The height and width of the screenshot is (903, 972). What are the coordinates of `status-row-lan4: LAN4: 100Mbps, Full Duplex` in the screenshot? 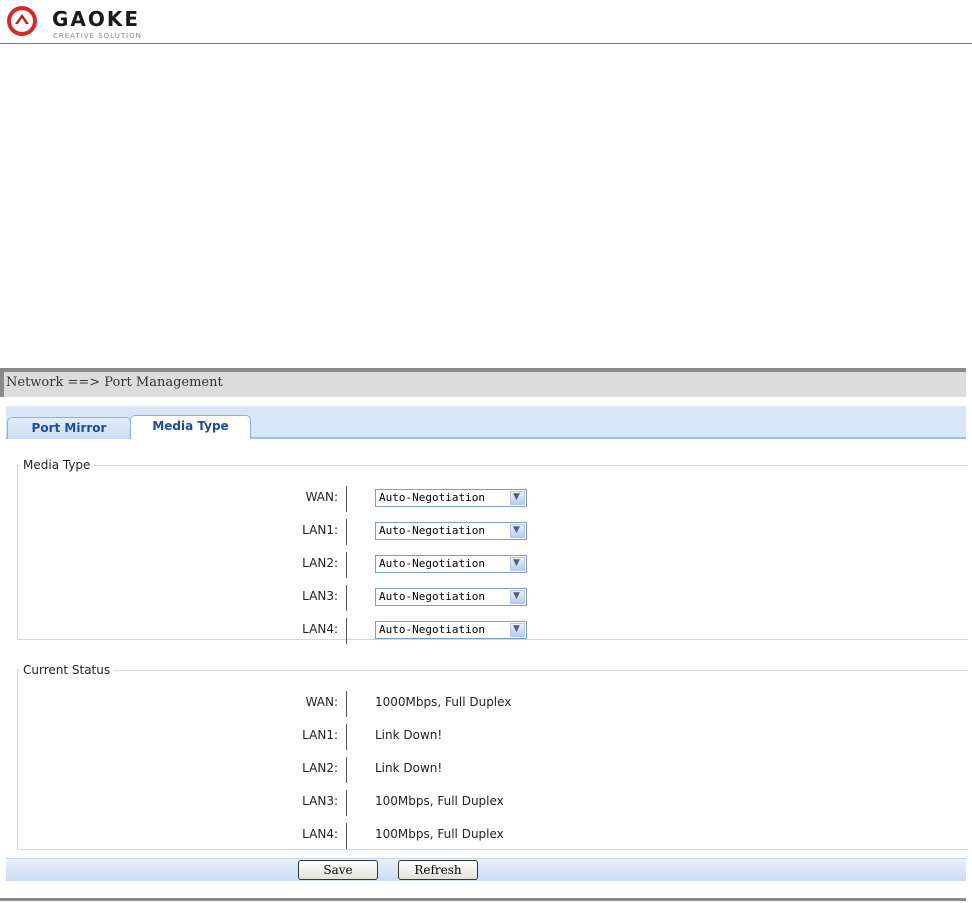 It's located at (488, 836).